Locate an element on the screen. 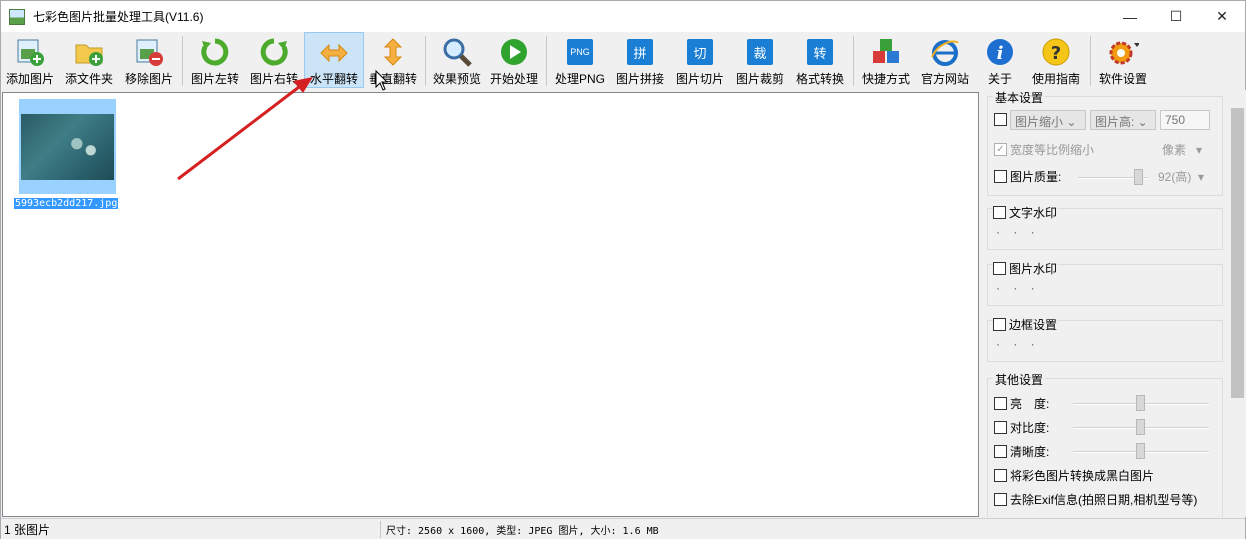  brightness-row: 亮 度: is located at coordinates (1021, 403).